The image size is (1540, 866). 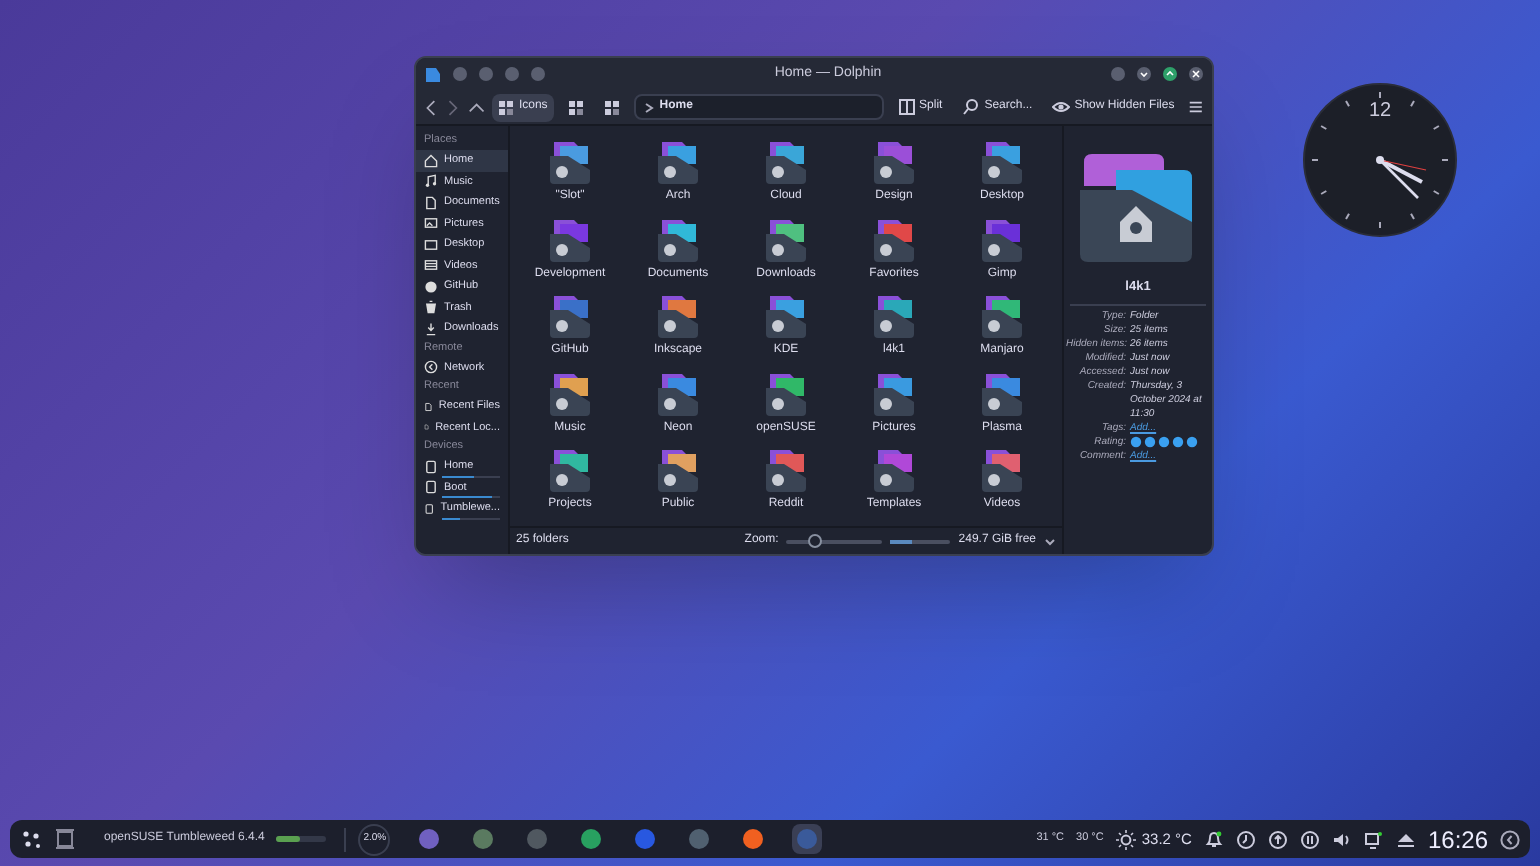 What do you see at coordinates (1309, 839) in the screenshot?
I see `pause-icon` at bounding box center [1309, 839].